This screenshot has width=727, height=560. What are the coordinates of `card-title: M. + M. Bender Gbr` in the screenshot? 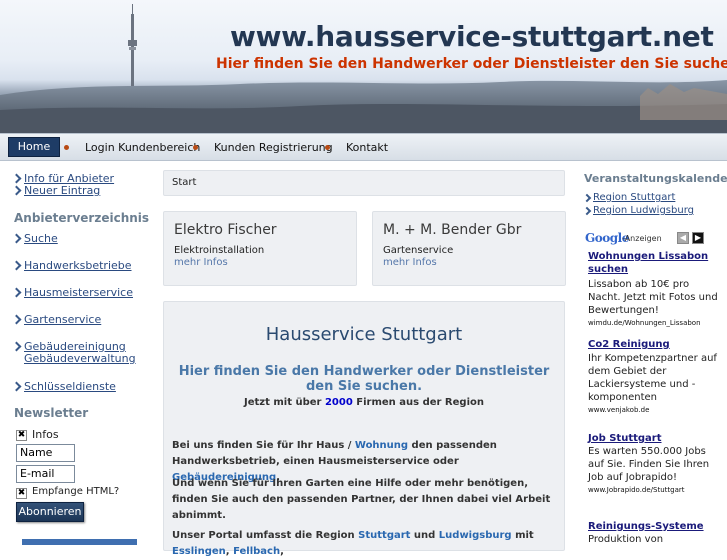 It's located at (452, 230).